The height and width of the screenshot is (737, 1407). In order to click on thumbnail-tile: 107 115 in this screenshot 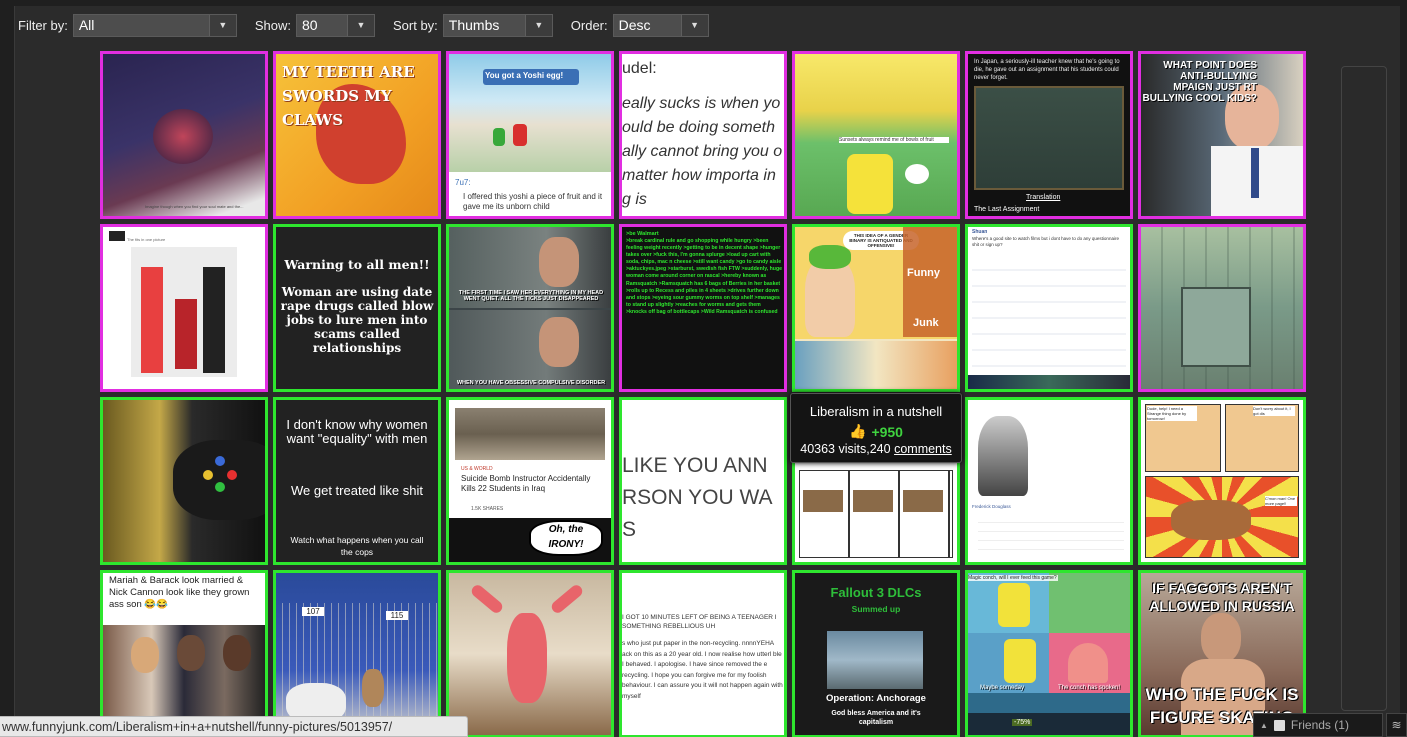, I will do `click(357, 653)`.